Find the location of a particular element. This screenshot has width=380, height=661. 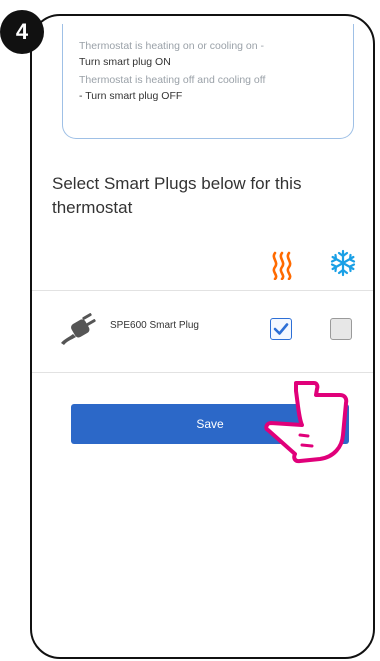

heating-waves-icon is located at coordinates (282, 265).